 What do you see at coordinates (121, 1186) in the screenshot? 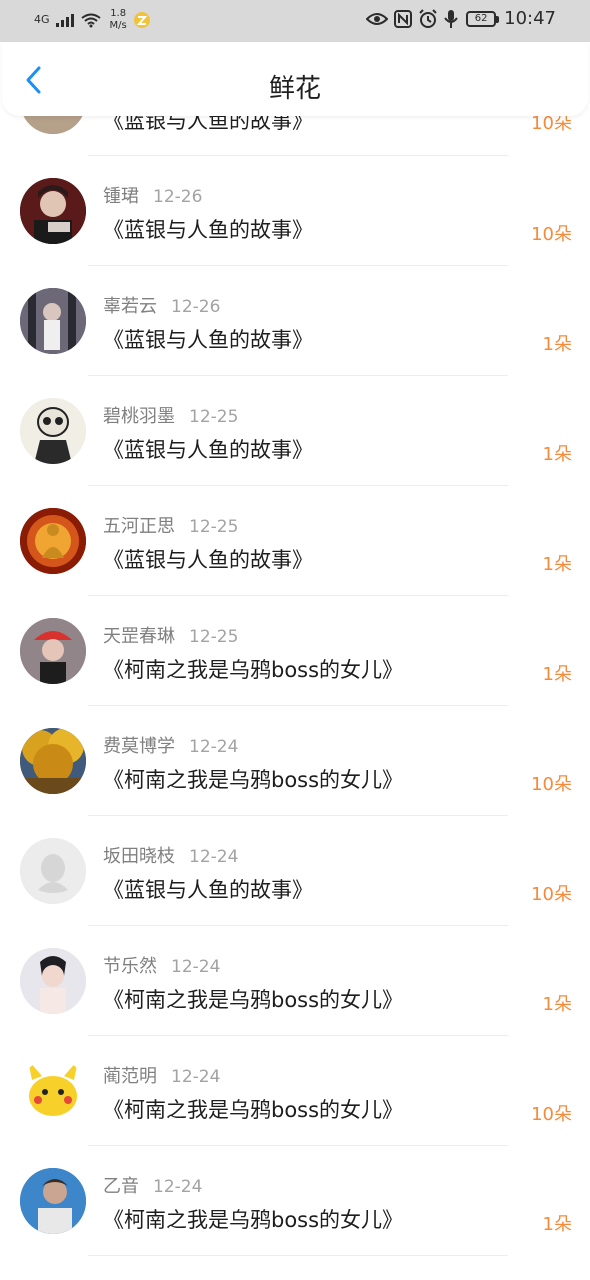
I see `sender-name: 乙音` at bounding box center [121, 1186].